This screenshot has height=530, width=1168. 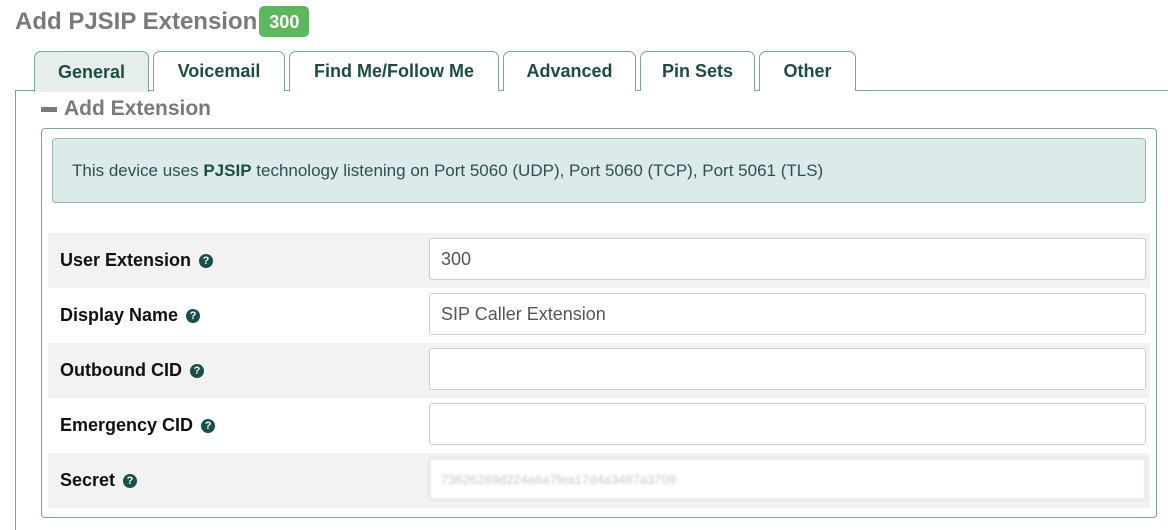 I want to click on tab-advanced: Advanced, so click(x=569, y=71).